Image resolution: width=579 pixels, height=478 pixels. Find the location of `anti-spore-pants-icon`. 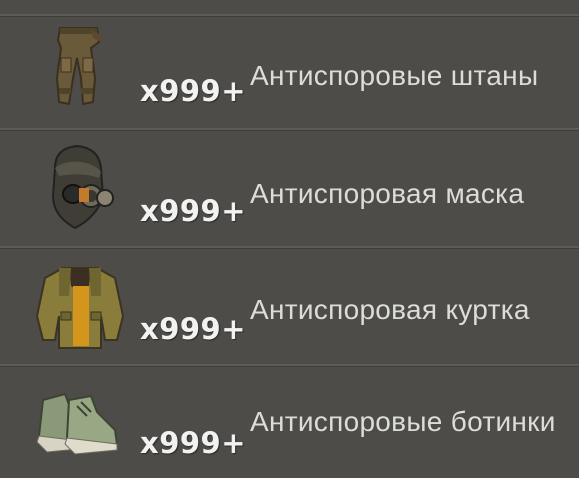

anti-spore-pants-icon is located at coordinates (80, 68).